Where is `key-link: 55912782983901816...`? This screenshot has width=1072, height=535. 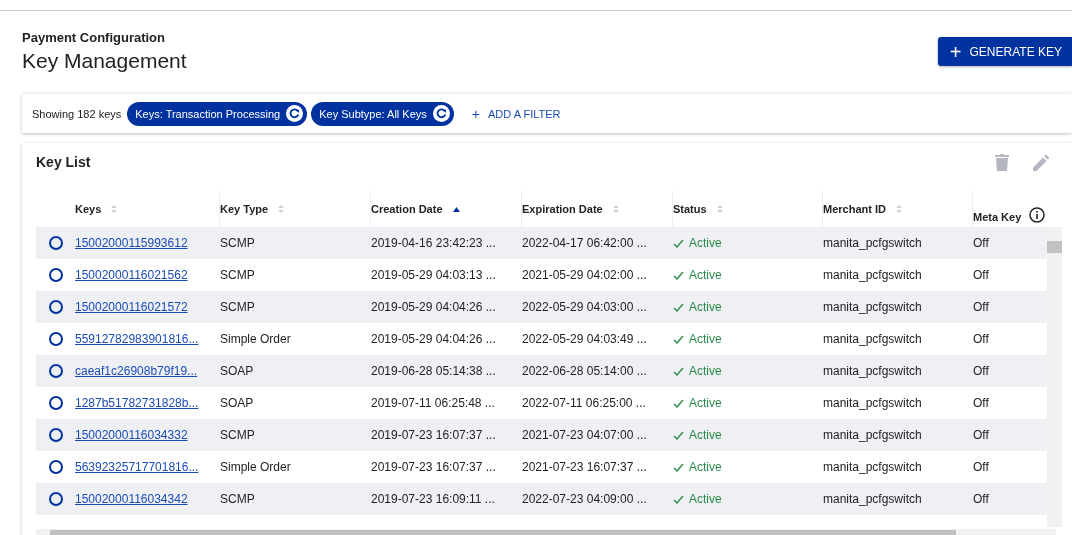
key-link: 55912782983901816... is located at coordinates (137, 339).